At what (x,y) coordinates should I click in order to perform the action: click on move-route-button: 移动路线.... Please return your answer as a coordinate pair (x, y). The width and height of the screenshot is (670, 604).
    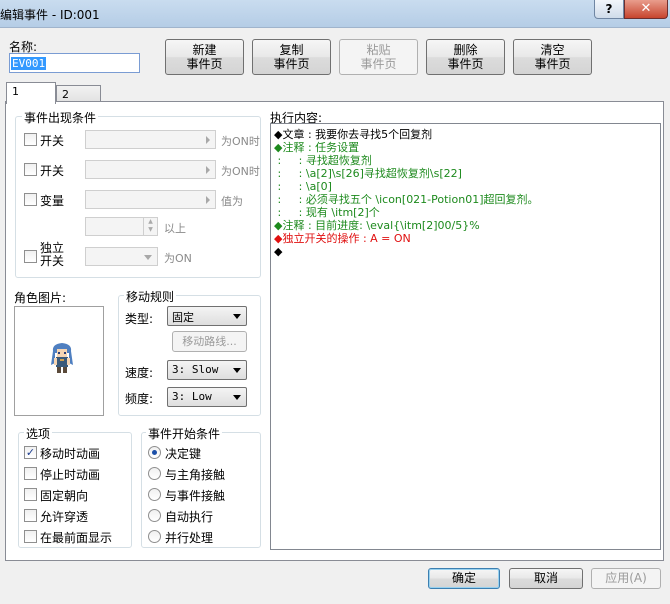
    Looking at the image, I should click on (209, 341).